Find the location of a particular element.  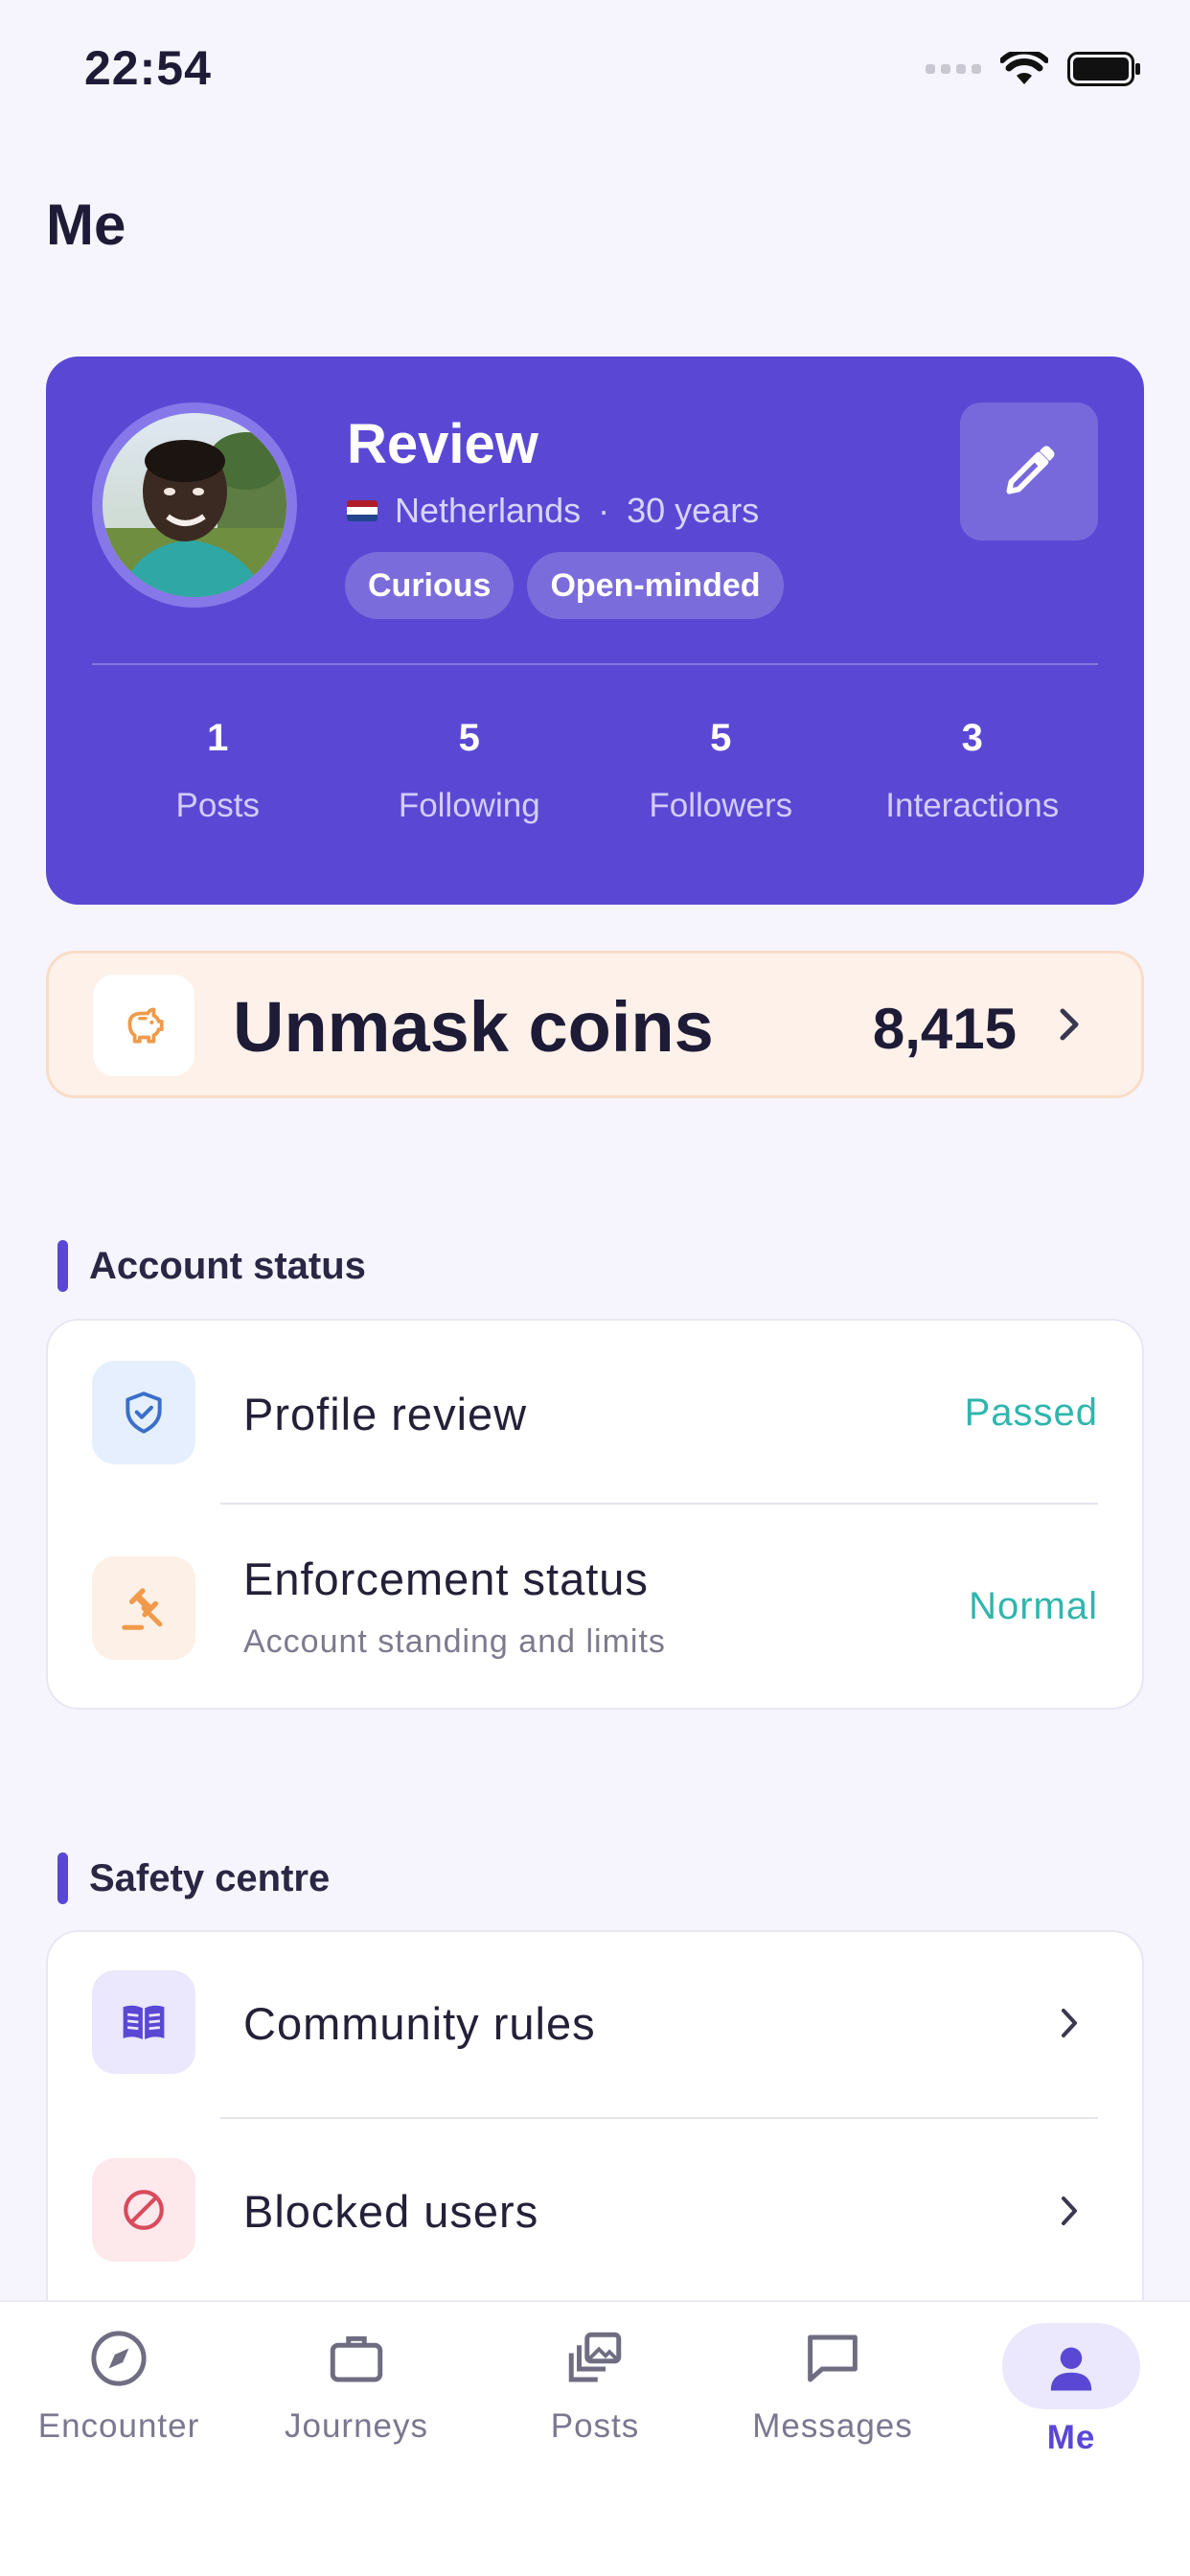

stat-interactions: 3 Interactions is located at coordinates (973, 771).